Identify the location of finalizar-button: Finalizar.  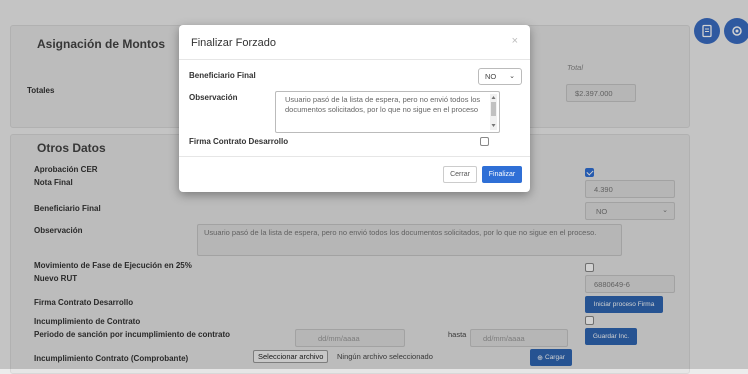
(502, 174).